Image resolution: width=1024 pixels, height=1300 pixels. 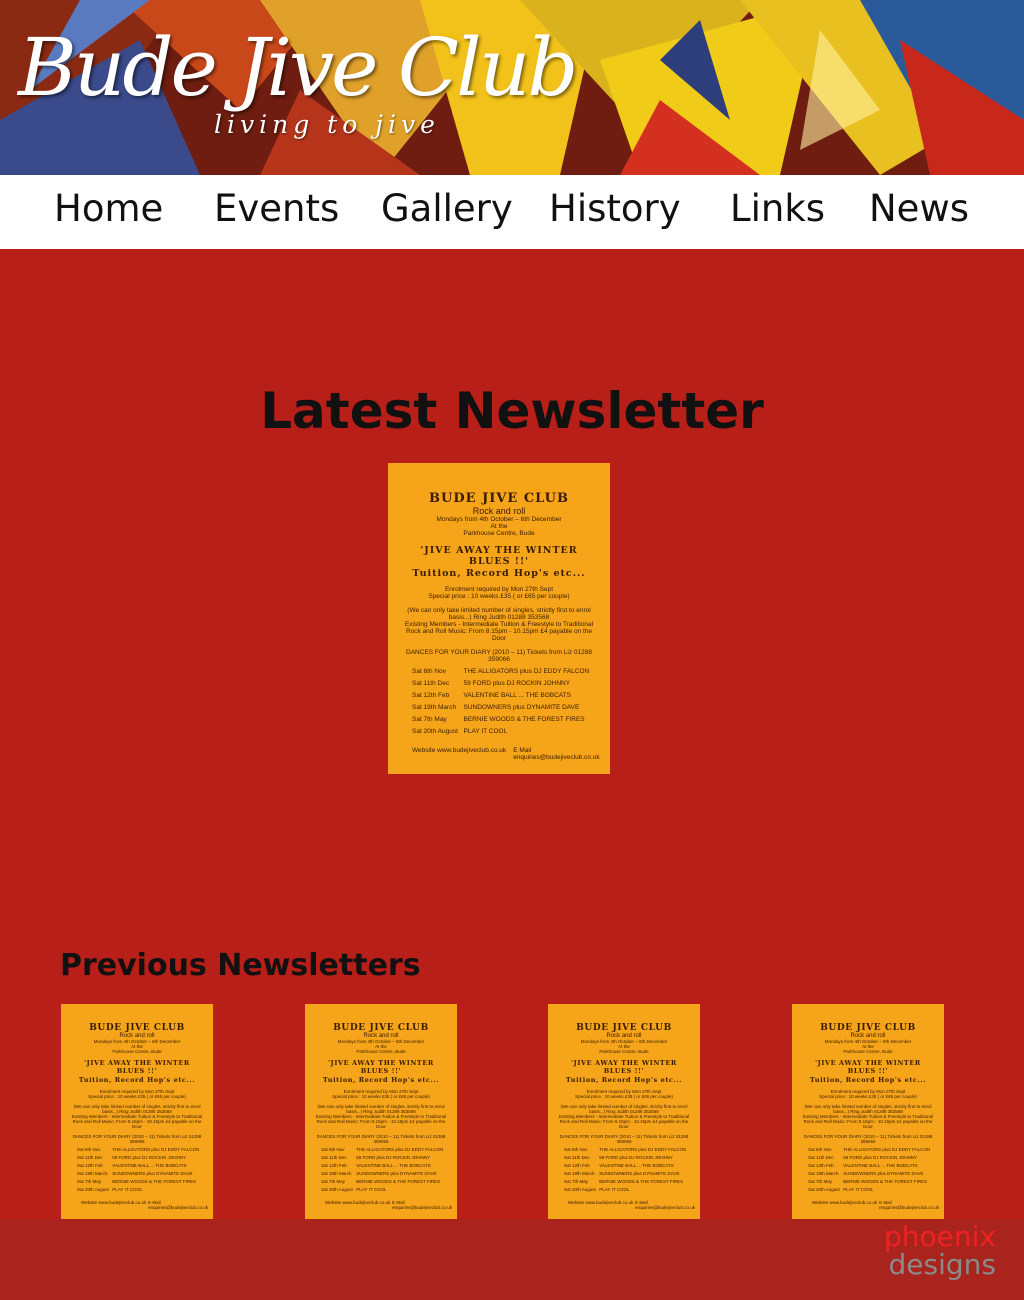 What do you see at coordinates (276, 208) in the screenshot?
I see `nav-item-events: Events` at bounding box center [276, 208].